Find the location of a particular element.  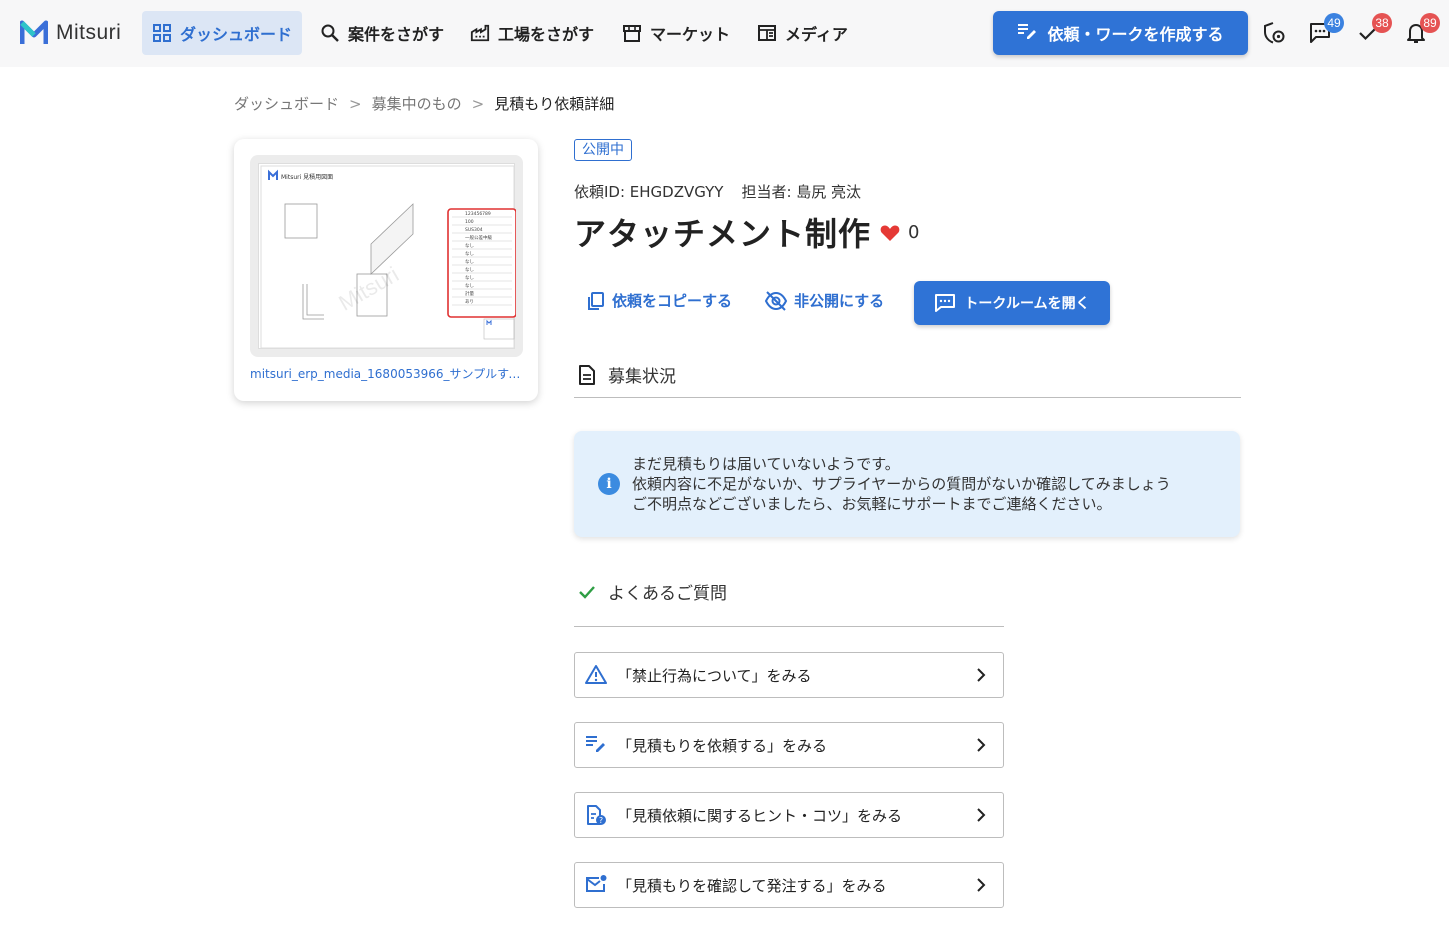

like-button: 0 is located at coordinates (899, 232).